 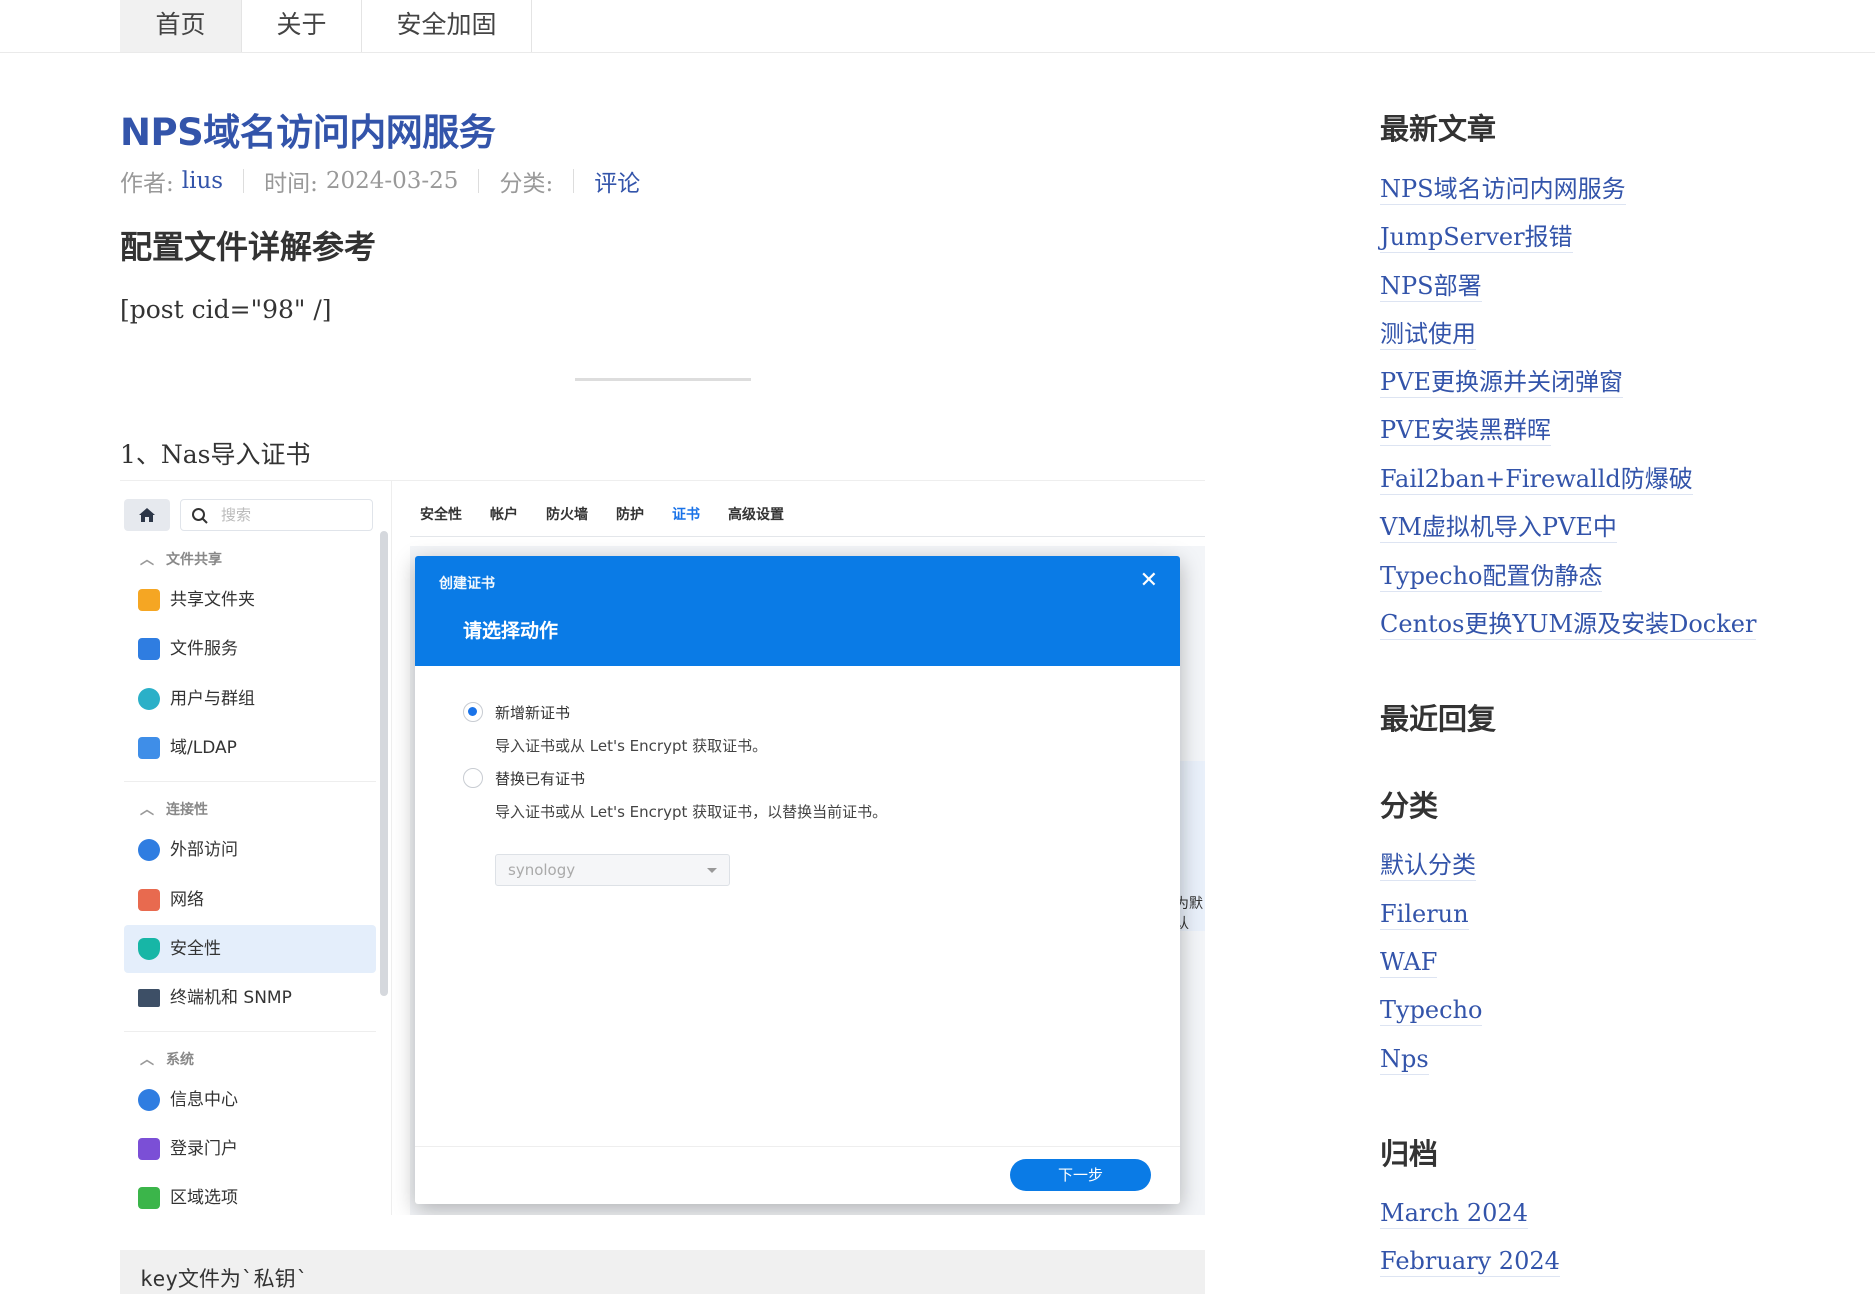 What do you see at coordinates (149, 600) in the screenshot?
I see `folder-icon` at bounding box center [149, 600].